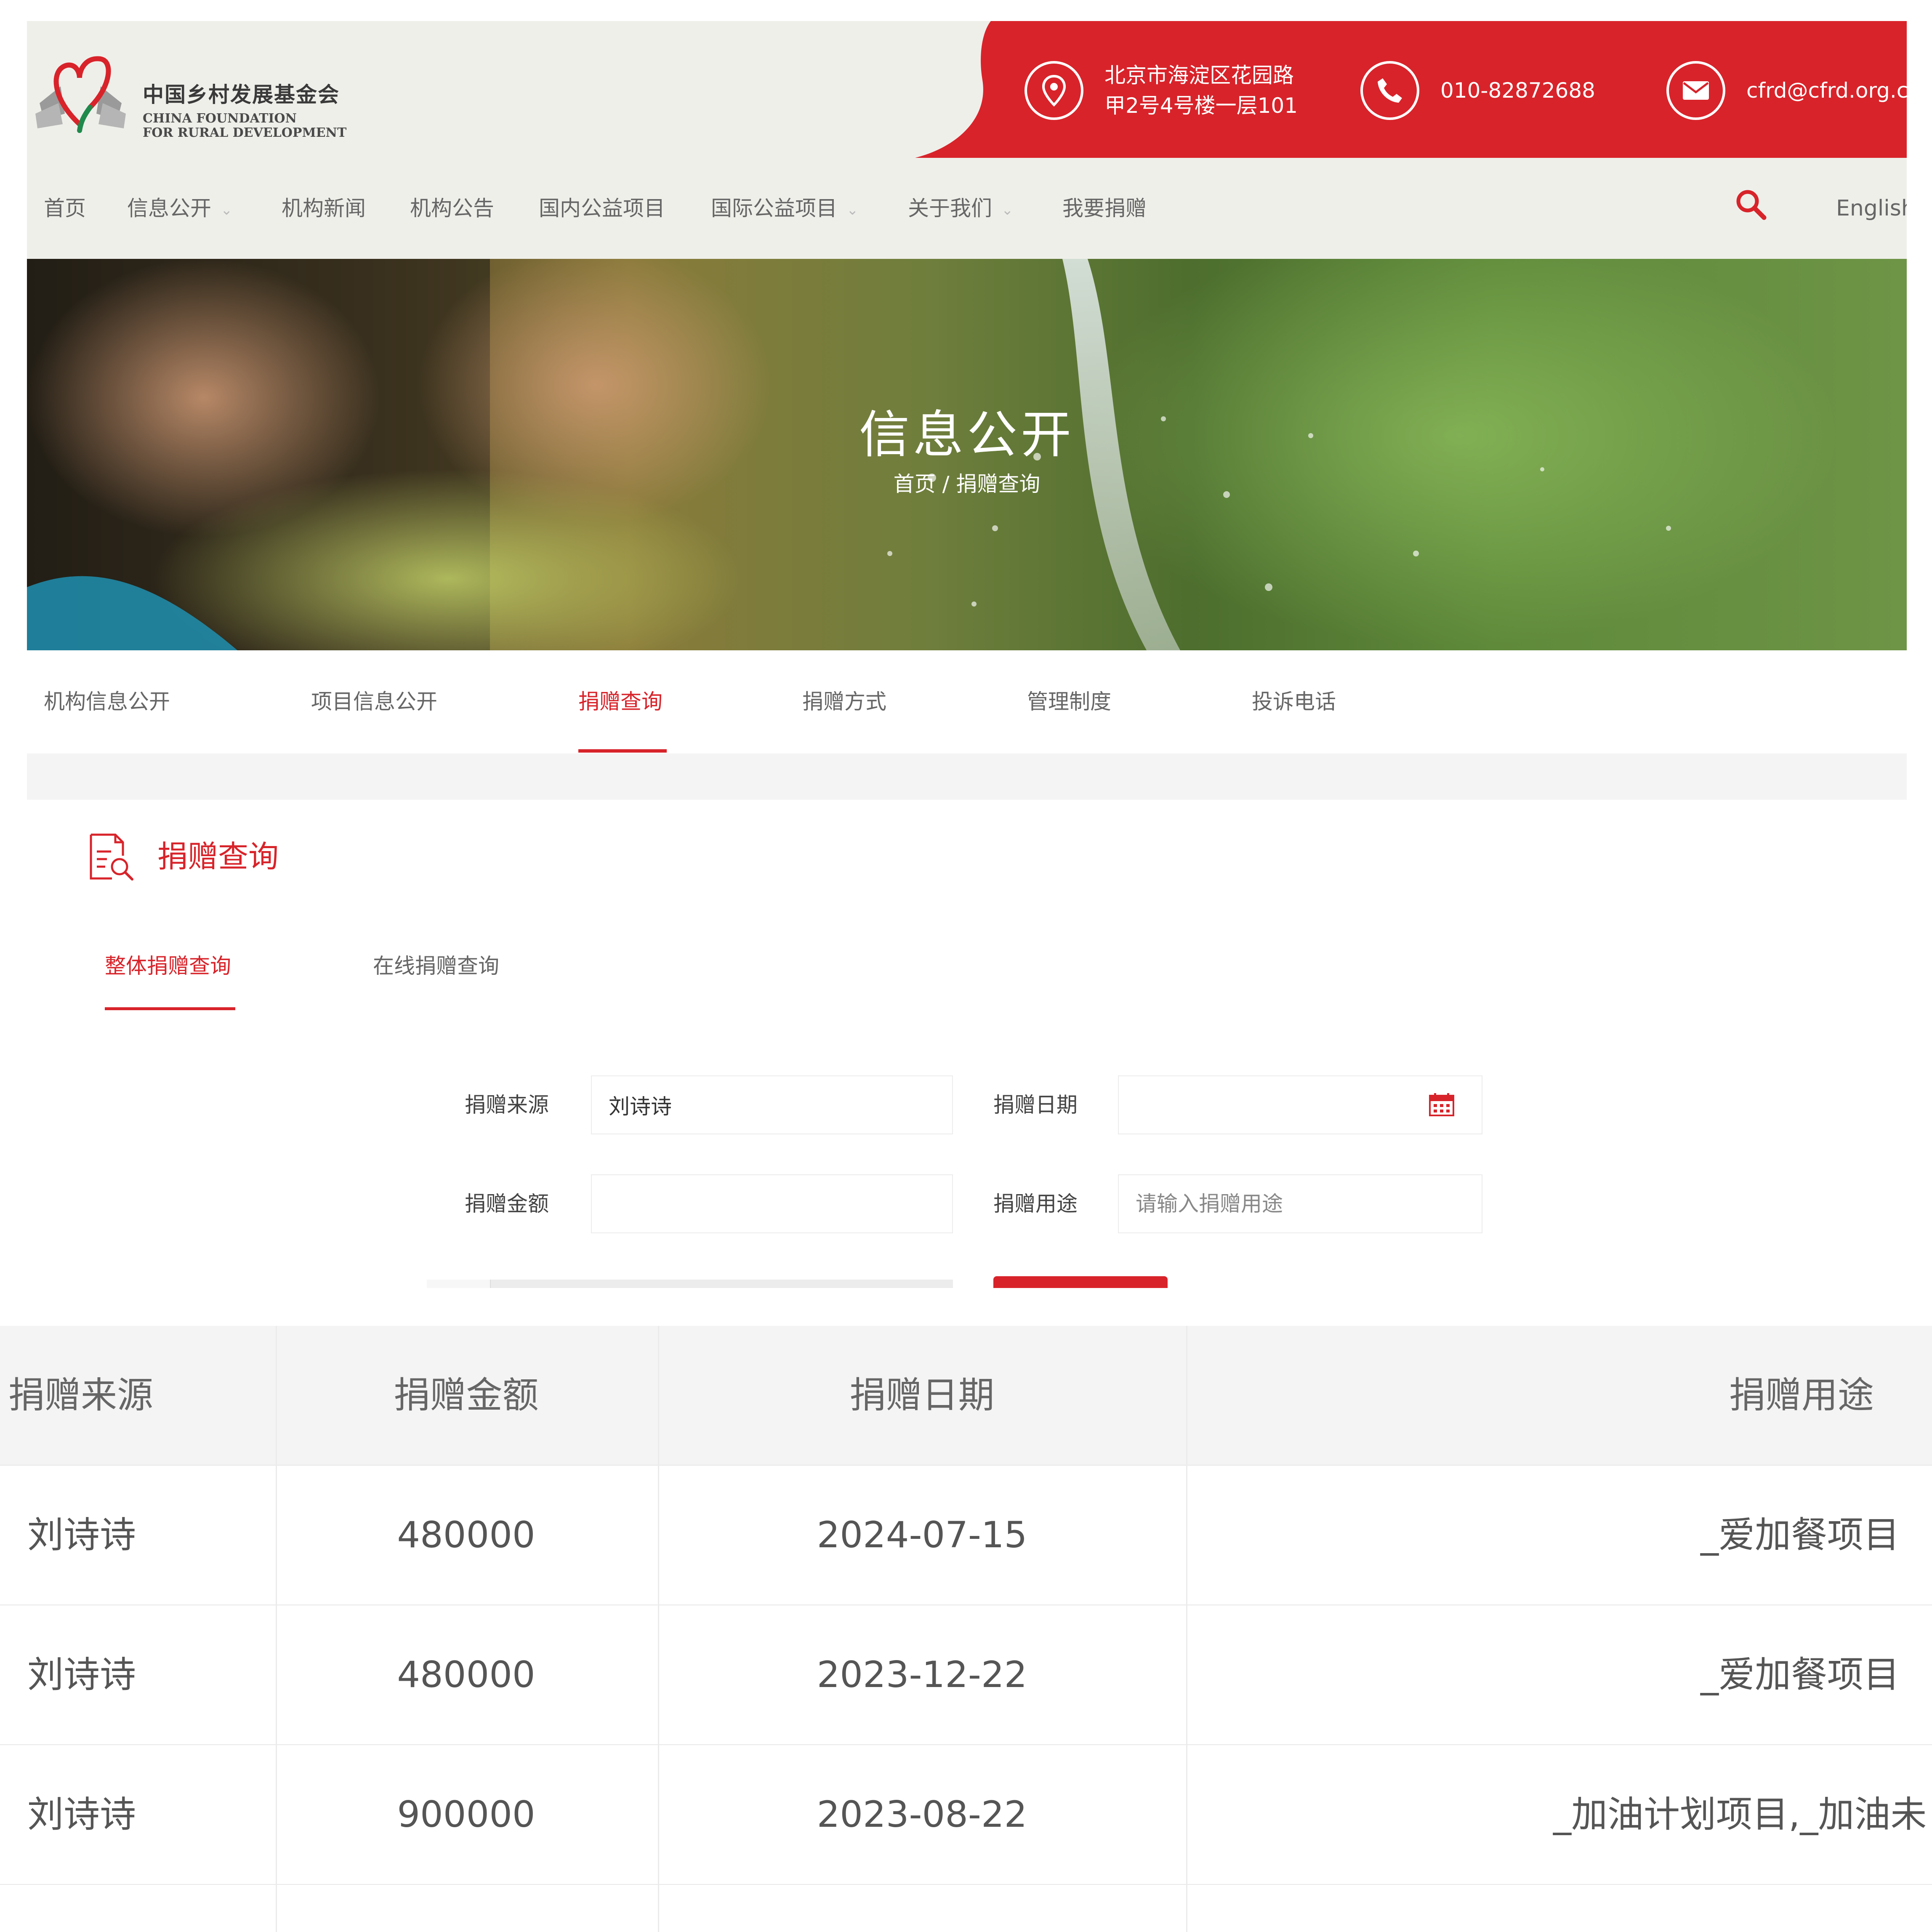 This screenshot has width=1932, height=1932. What do you see at coordinates (774, 208) in the screenshot?
I see `nav-item-label: 国际公益项目` at bounding box center [774, 208].